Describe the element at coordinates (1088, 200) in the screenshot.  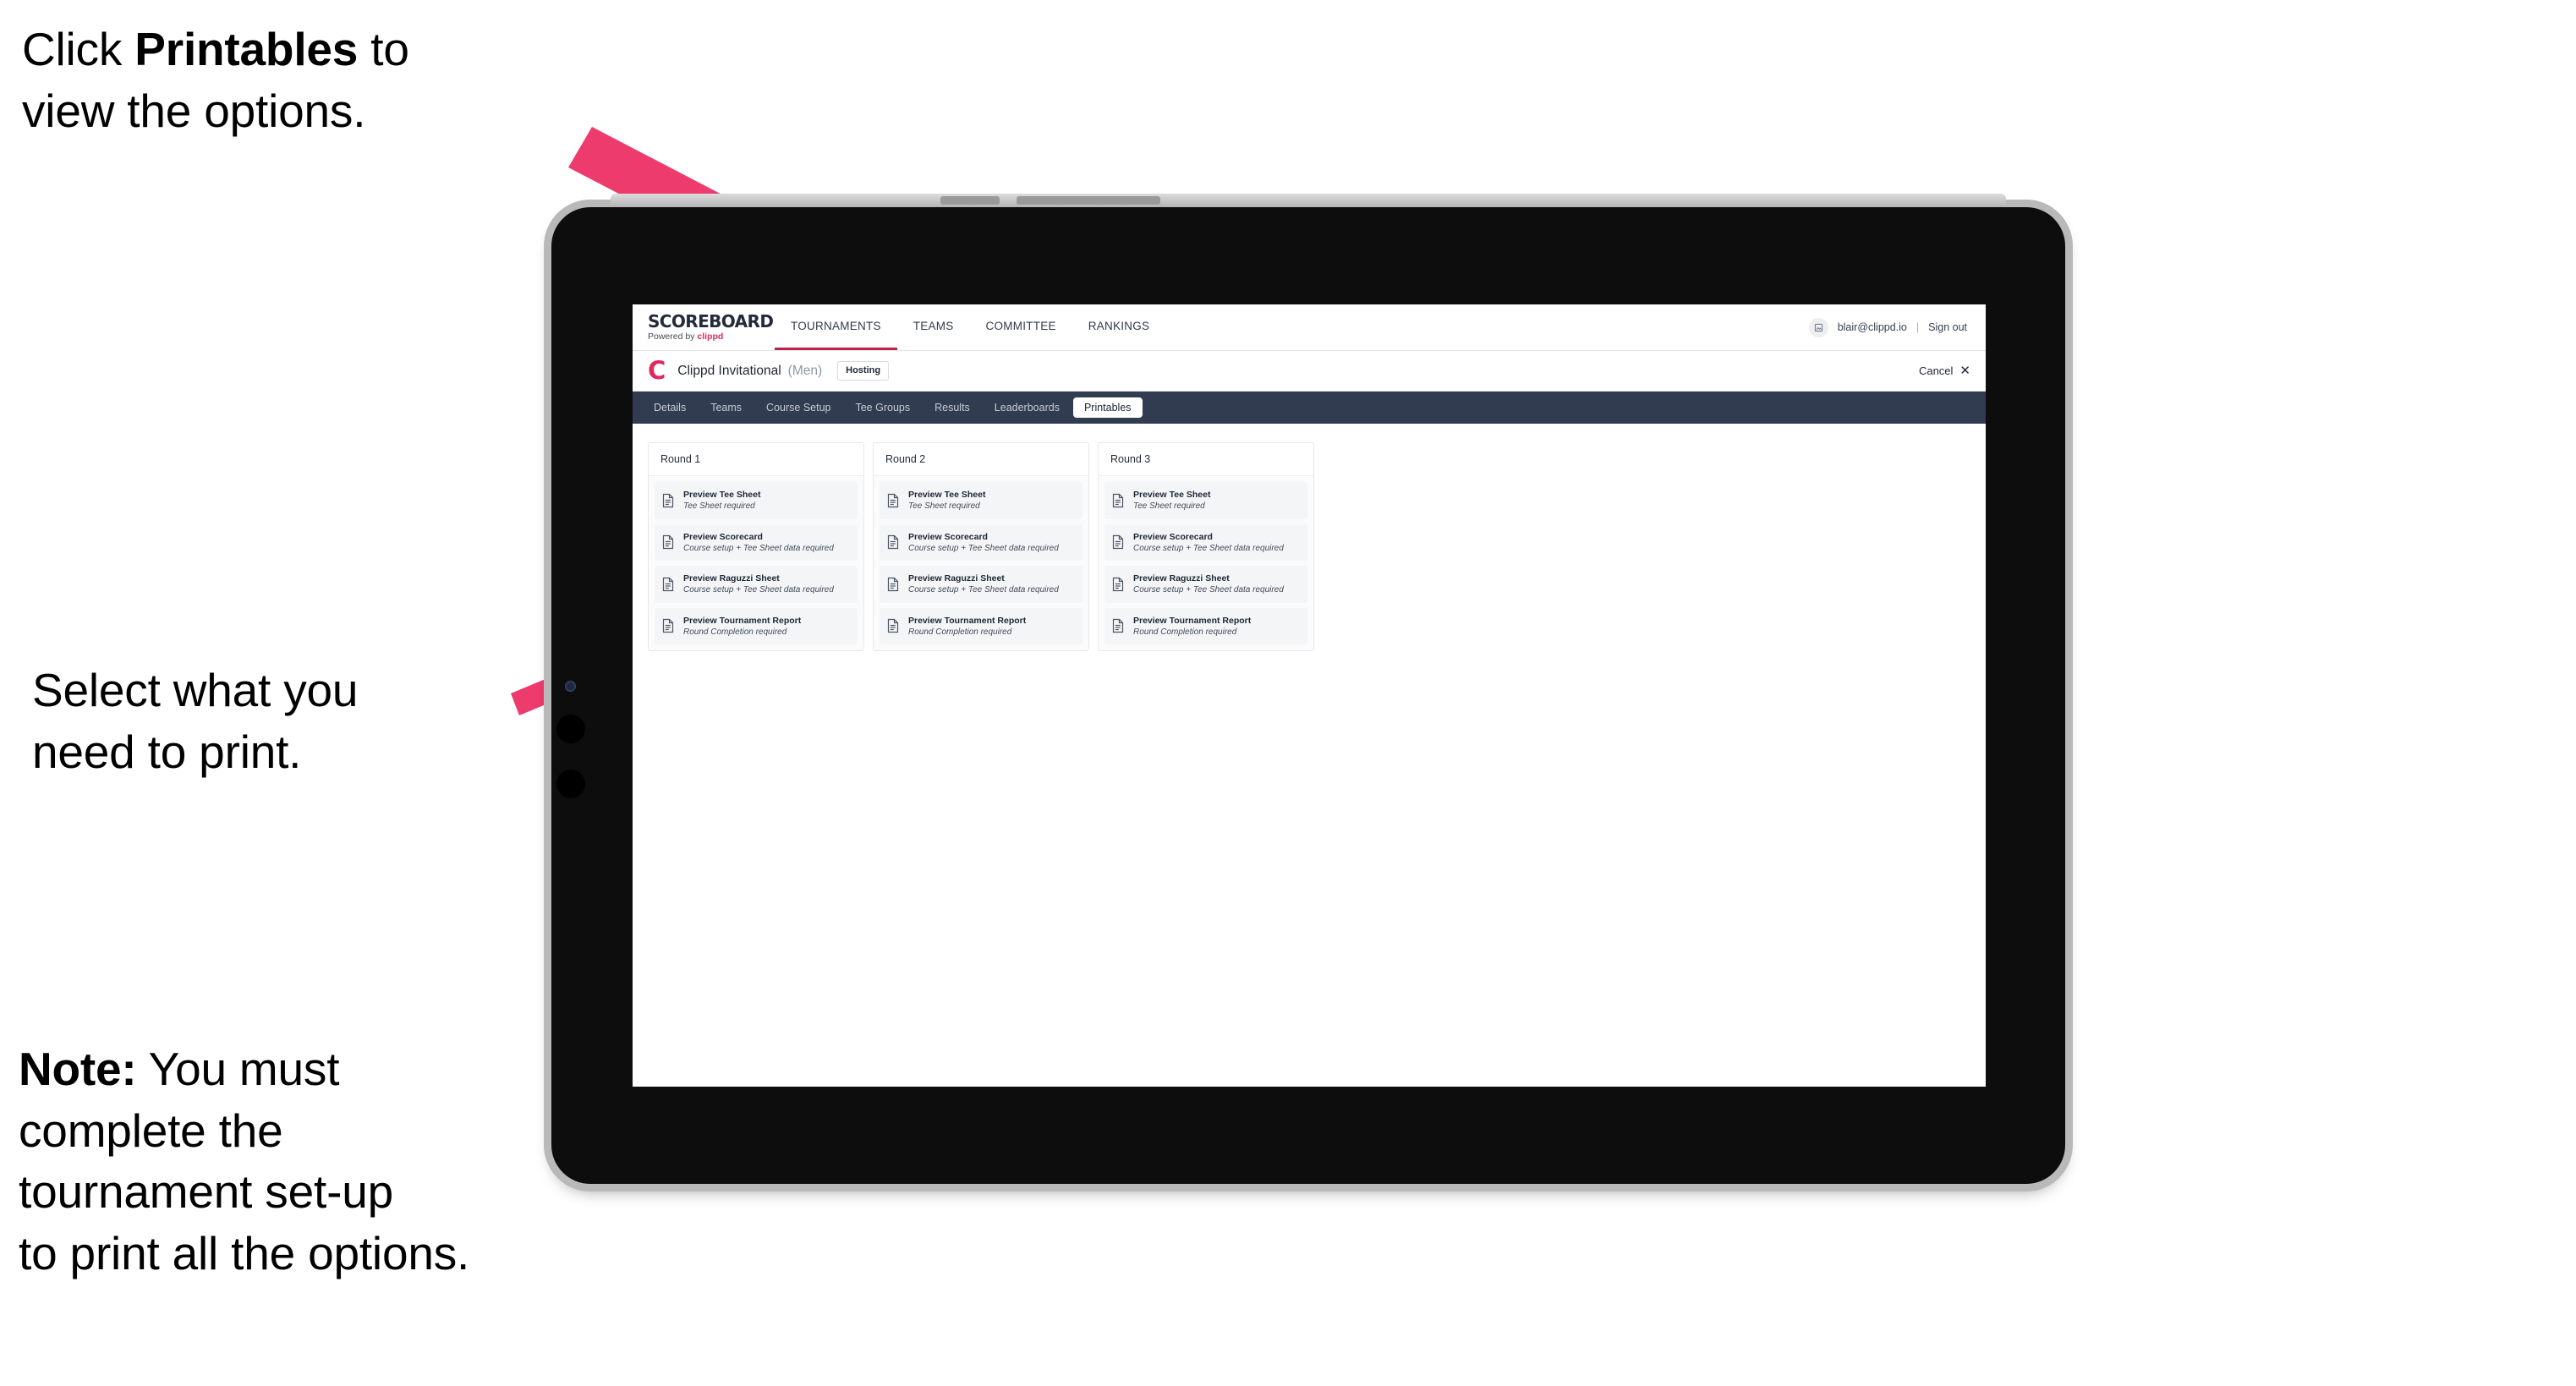
I see `tablet-top-button-b` at that location.